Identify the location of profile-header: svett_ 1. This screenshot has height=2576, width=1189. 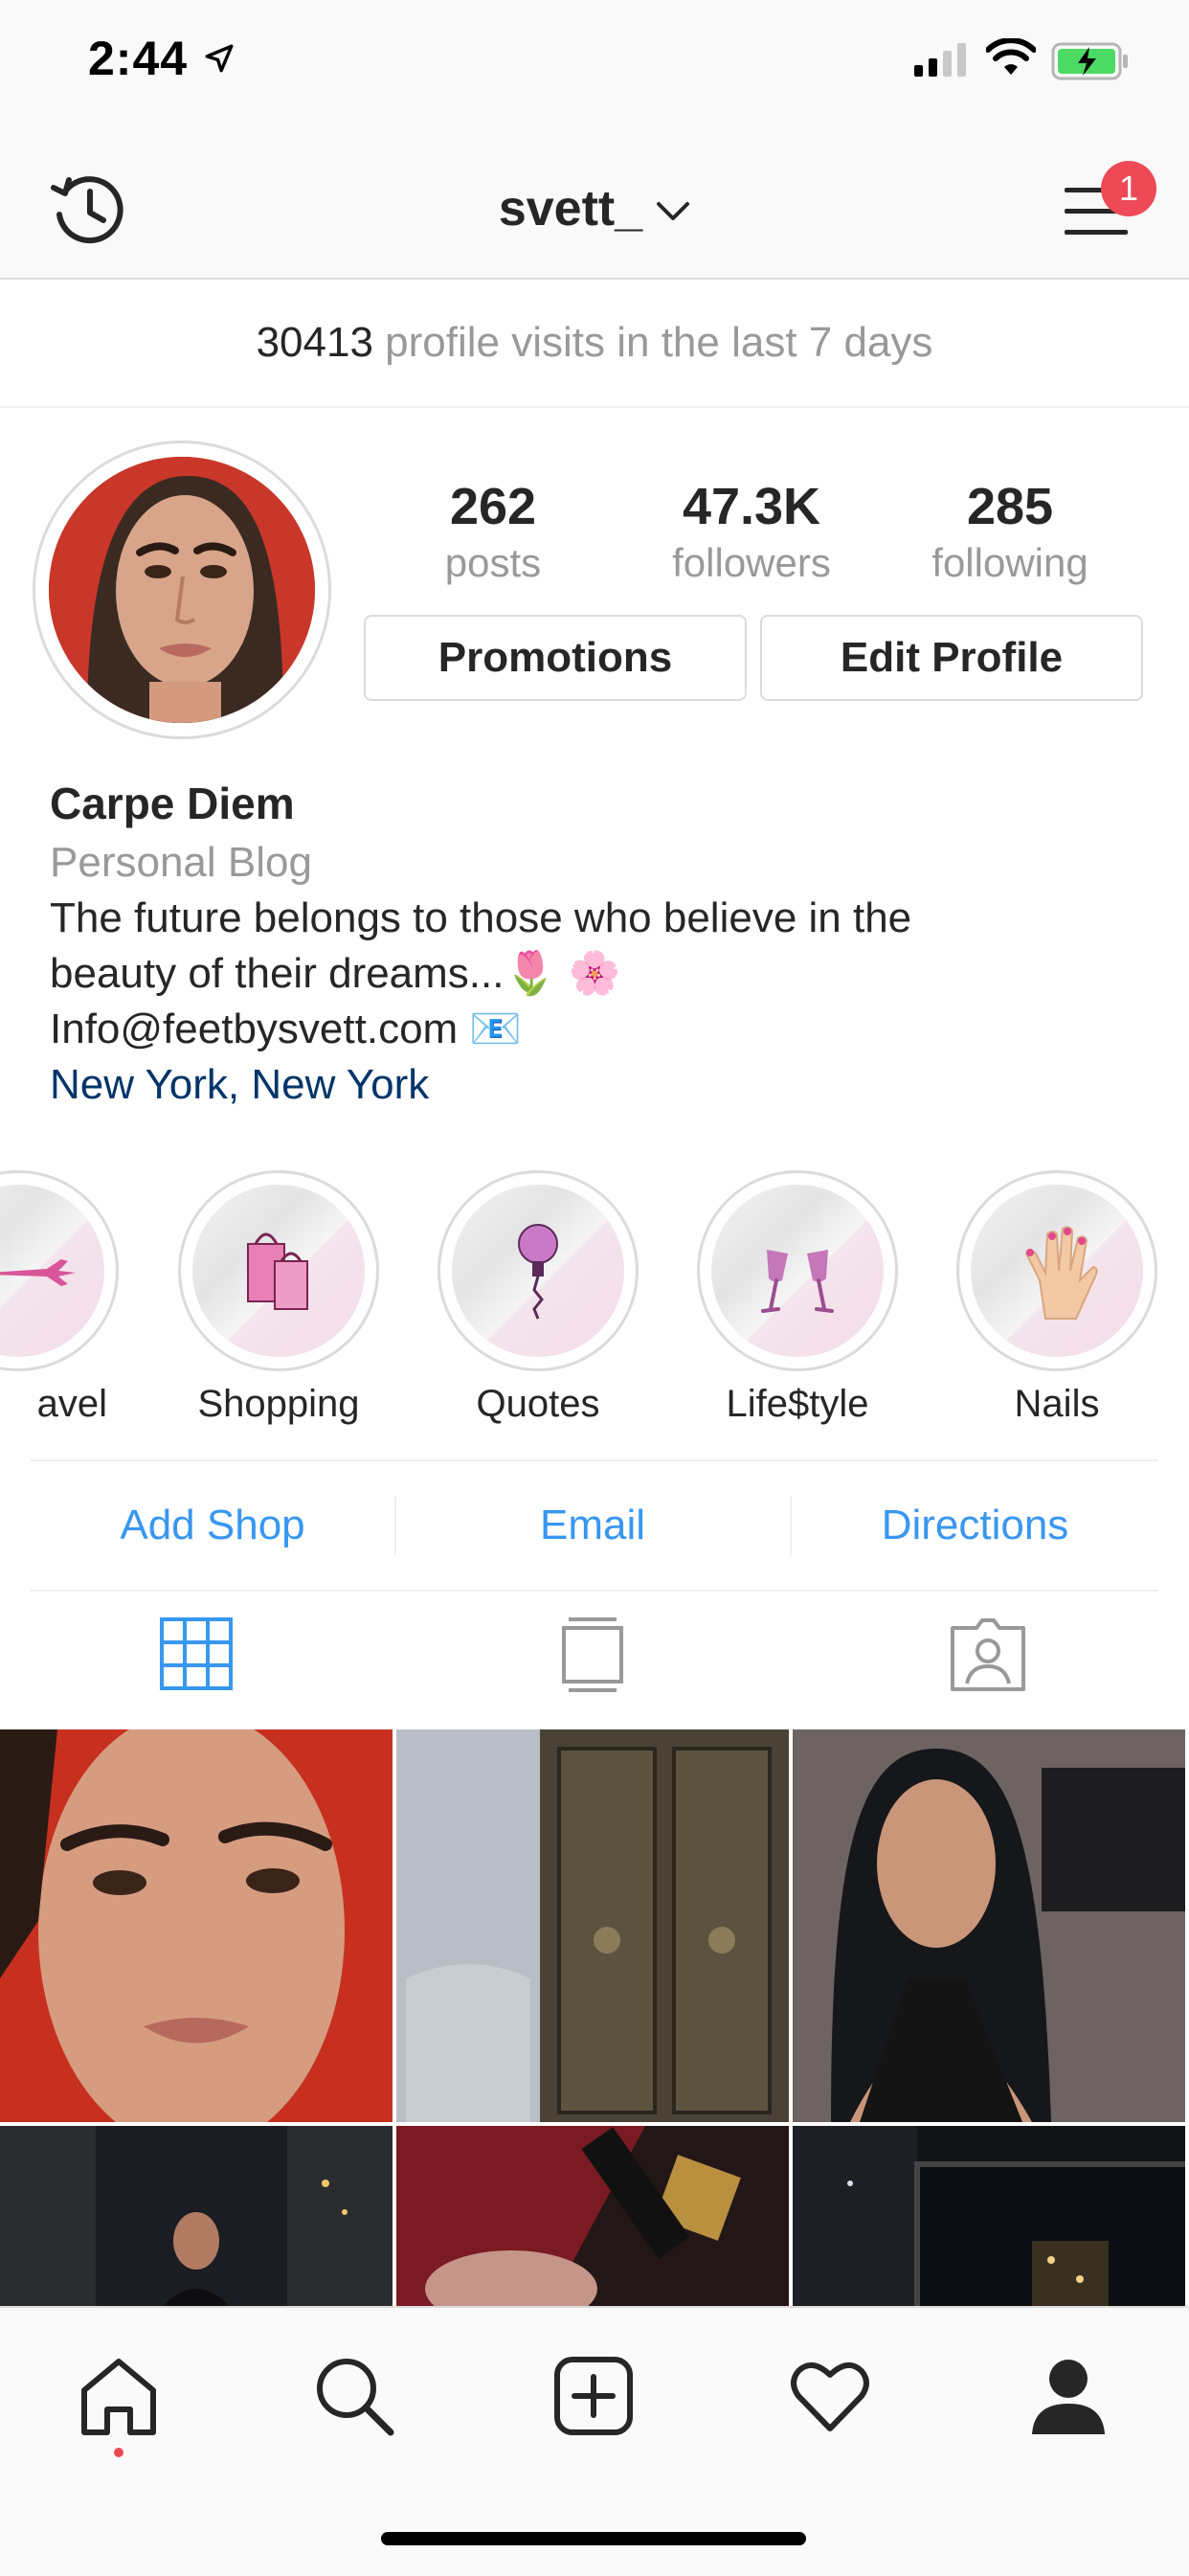
(594, 212).